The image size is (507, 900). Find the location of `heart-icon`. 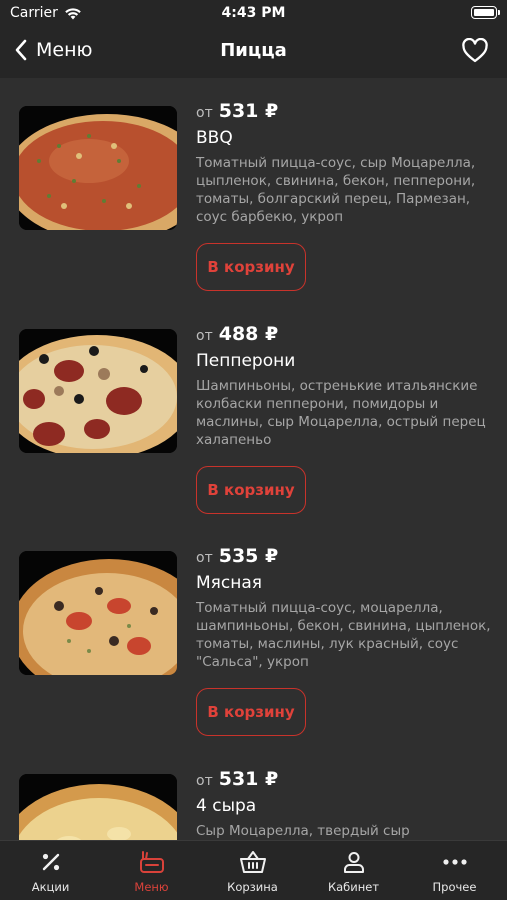

heart-icon is located at coordinates (475, 50).